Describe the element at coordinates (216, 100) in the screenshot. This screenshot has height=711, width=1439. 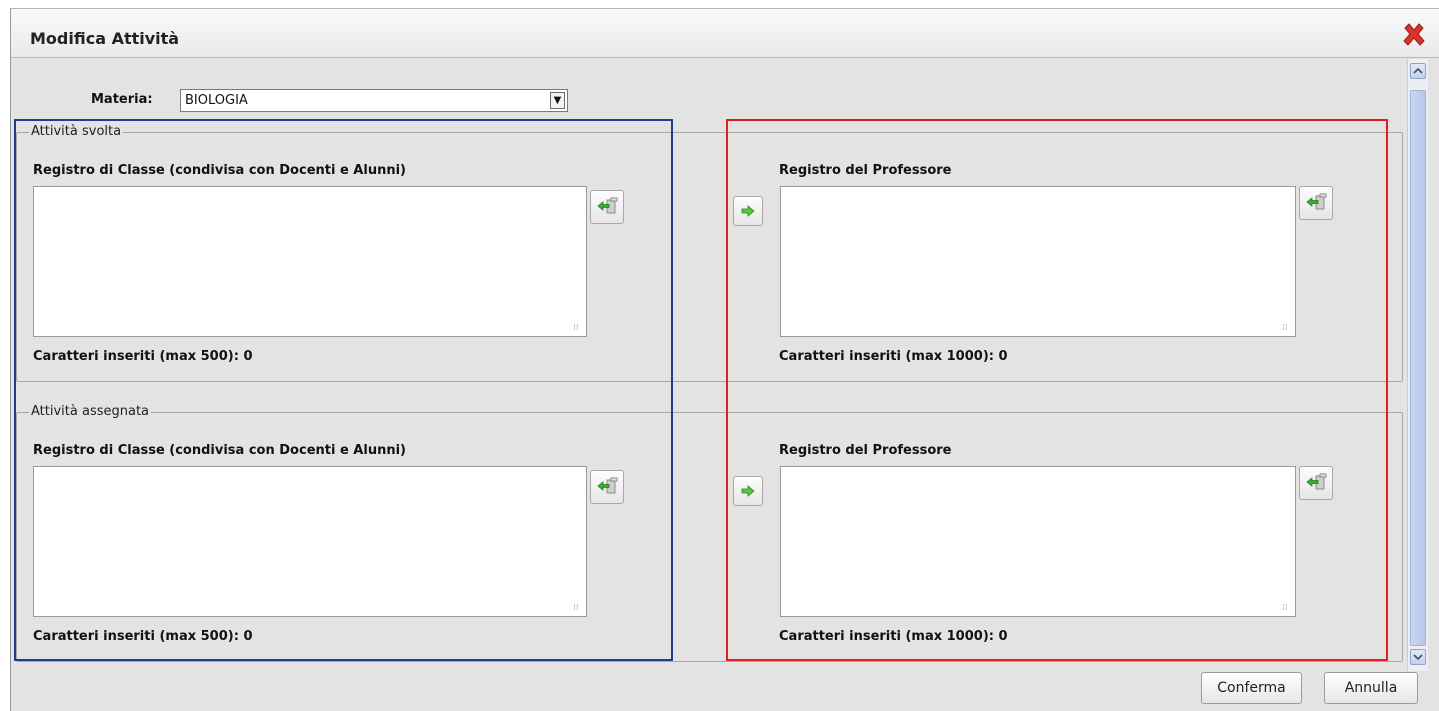
I see `materia-value: BIOLOGIA` at that location.